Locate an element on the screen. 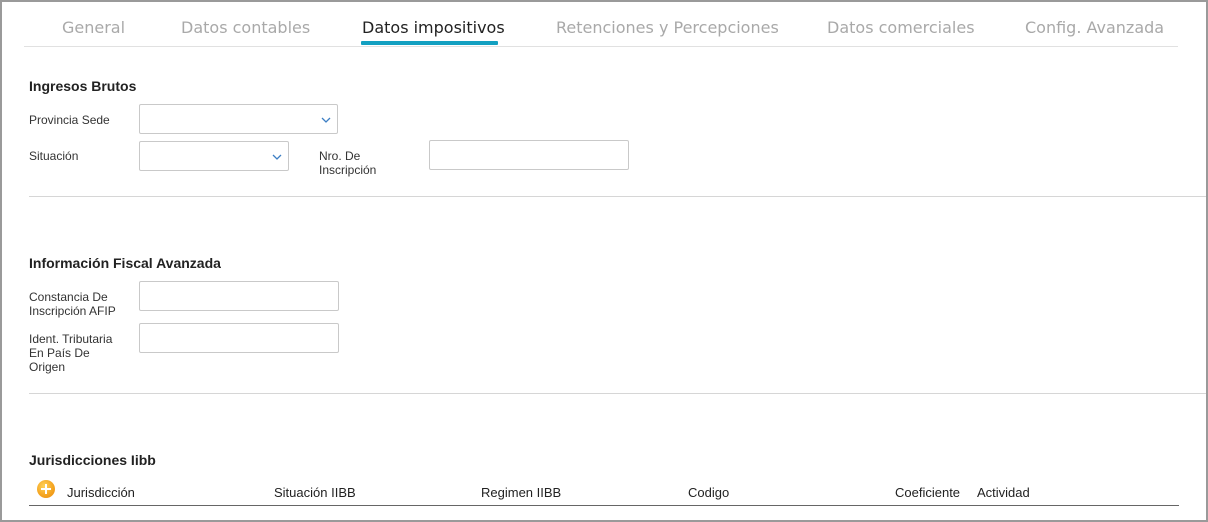 The width and height of the screenshot is (1208, 522). column-header-codigo: Codigo is located at coordinates (708, 492).